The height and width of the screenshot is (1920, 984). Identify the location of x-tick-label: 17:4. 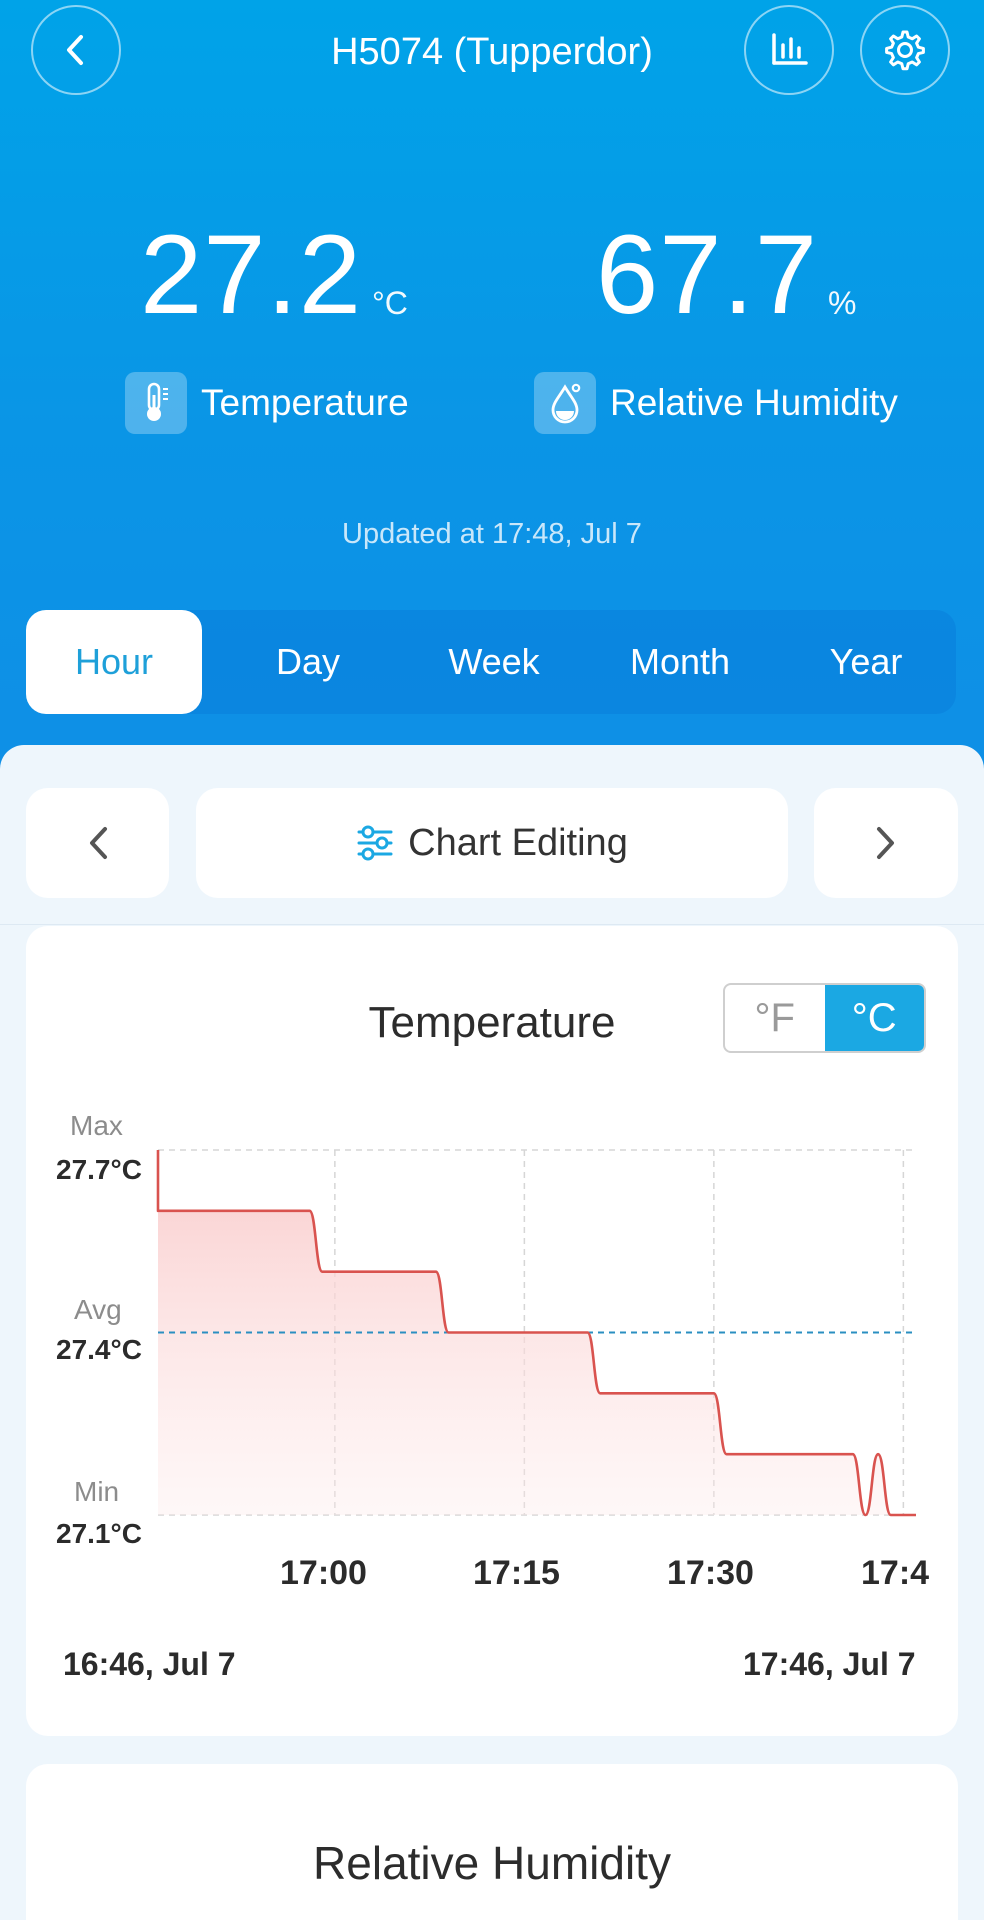
(895, 1573).